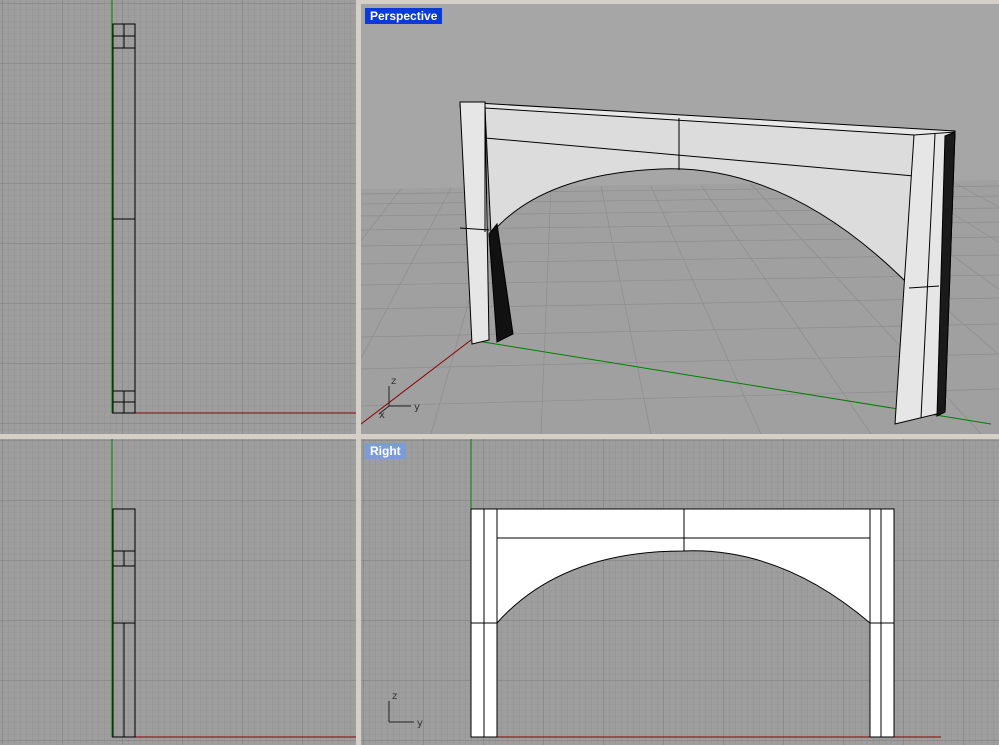 The image size is (999, 745). What do you see at coordinates (385, 451) in the screenshot?
I see `viewport-title-right: Right` at bounding box center [385, 451].